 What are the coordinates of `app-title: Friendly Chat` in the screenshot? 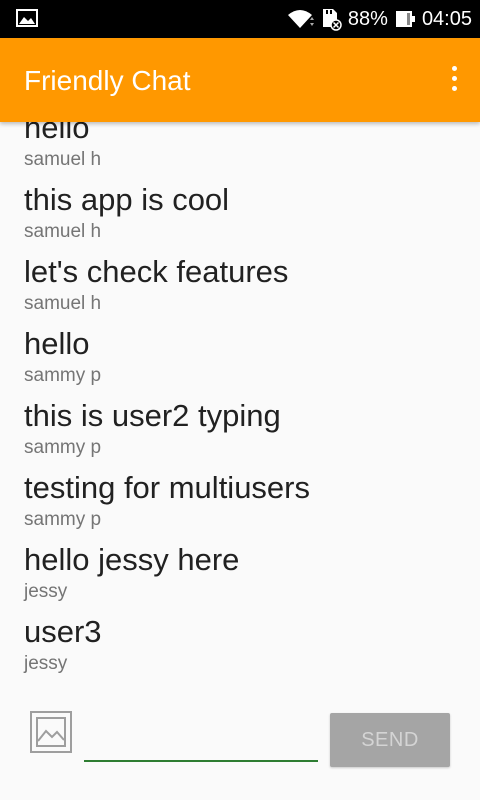 It's located at (107, 80).